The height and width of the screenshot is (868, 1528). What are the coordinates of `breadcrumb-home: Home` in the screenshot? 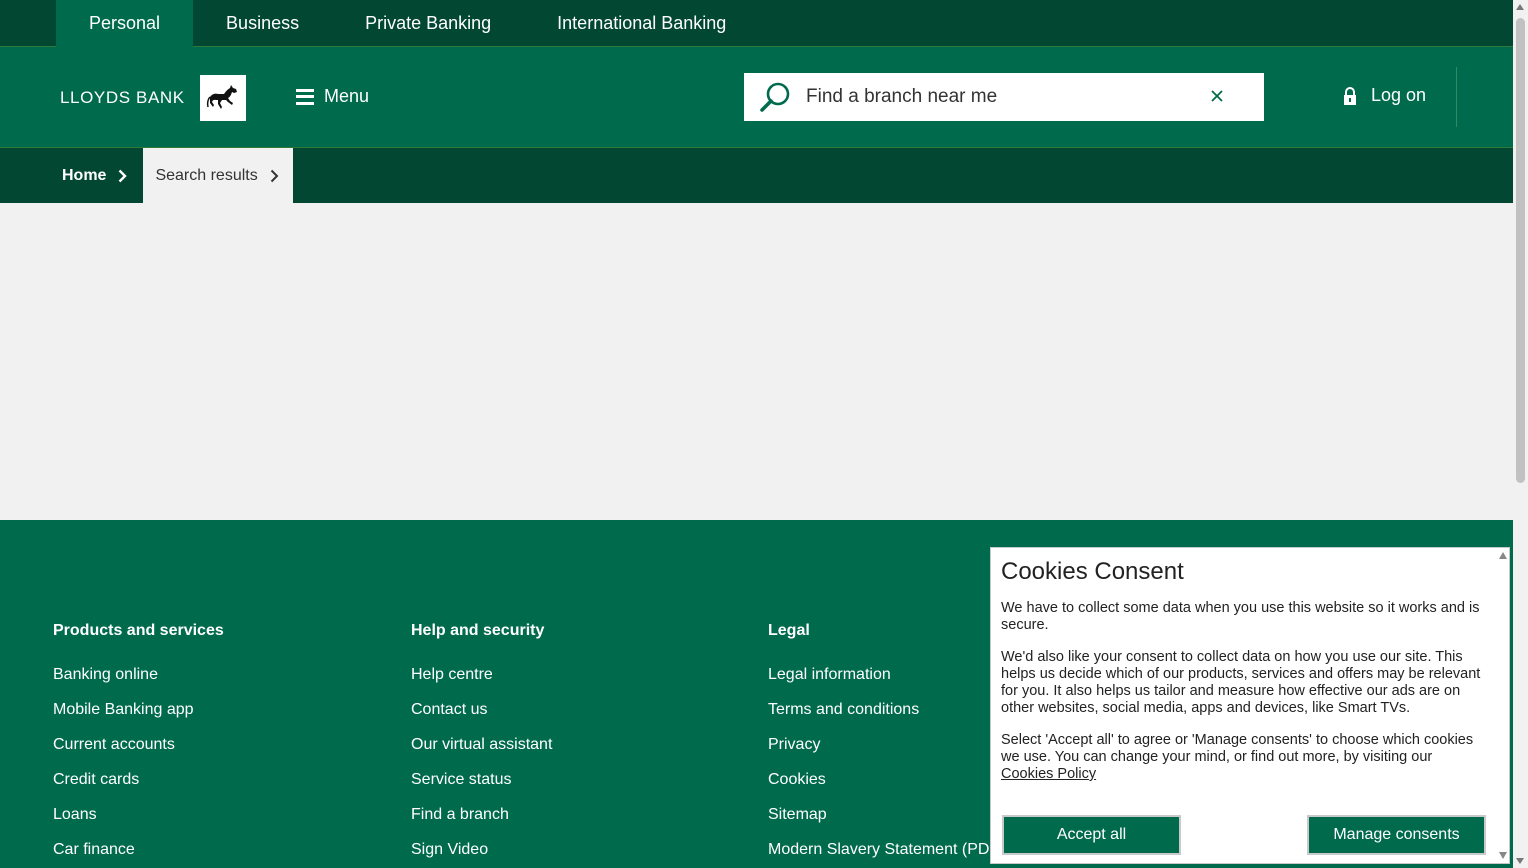 It's located at (94, 175).